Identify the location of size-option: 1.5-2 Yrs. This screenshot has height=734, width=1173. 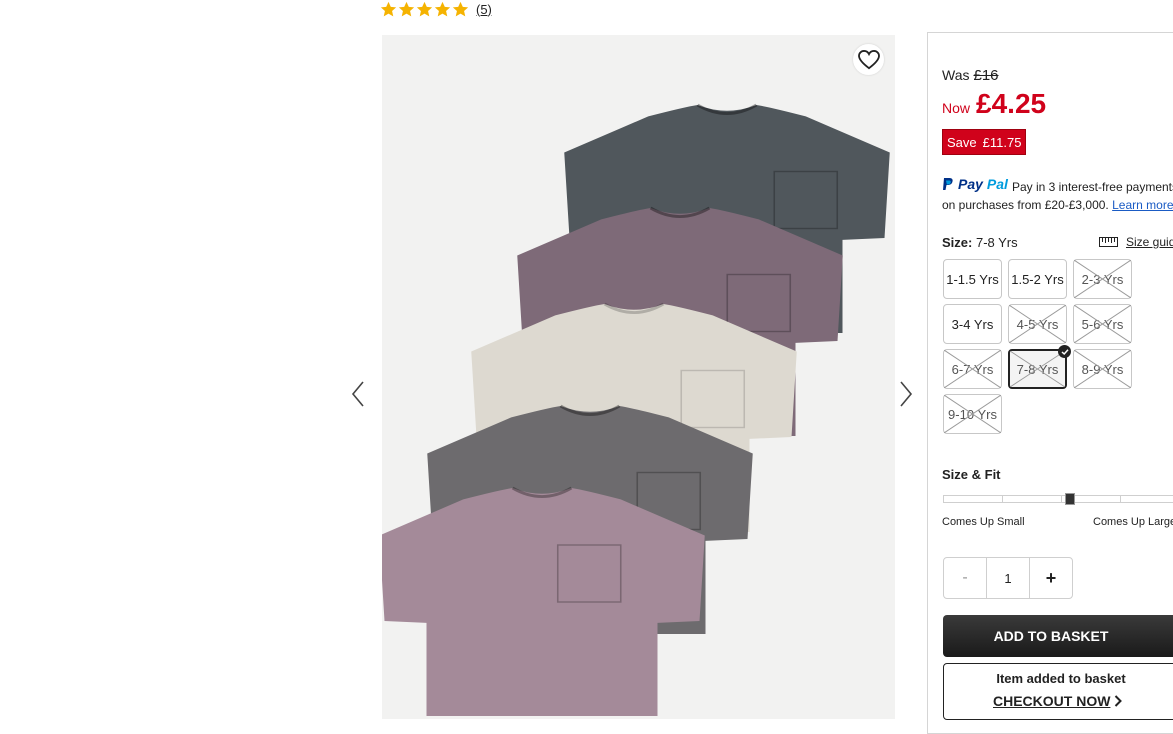
(1037, 279).